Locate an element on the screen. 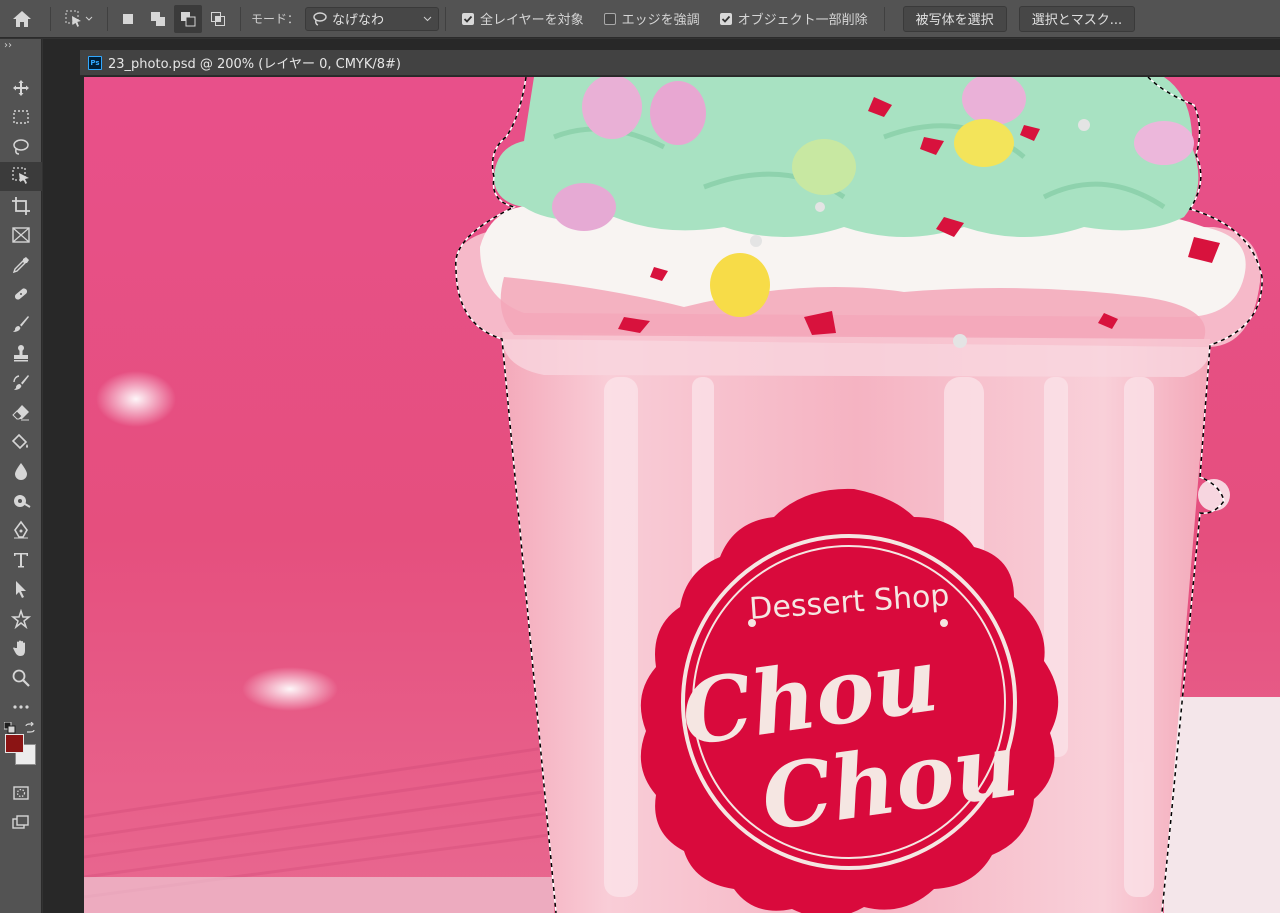 This screenshot has width=1280, height=913. hand-tool is located at coordinates (21, 649).